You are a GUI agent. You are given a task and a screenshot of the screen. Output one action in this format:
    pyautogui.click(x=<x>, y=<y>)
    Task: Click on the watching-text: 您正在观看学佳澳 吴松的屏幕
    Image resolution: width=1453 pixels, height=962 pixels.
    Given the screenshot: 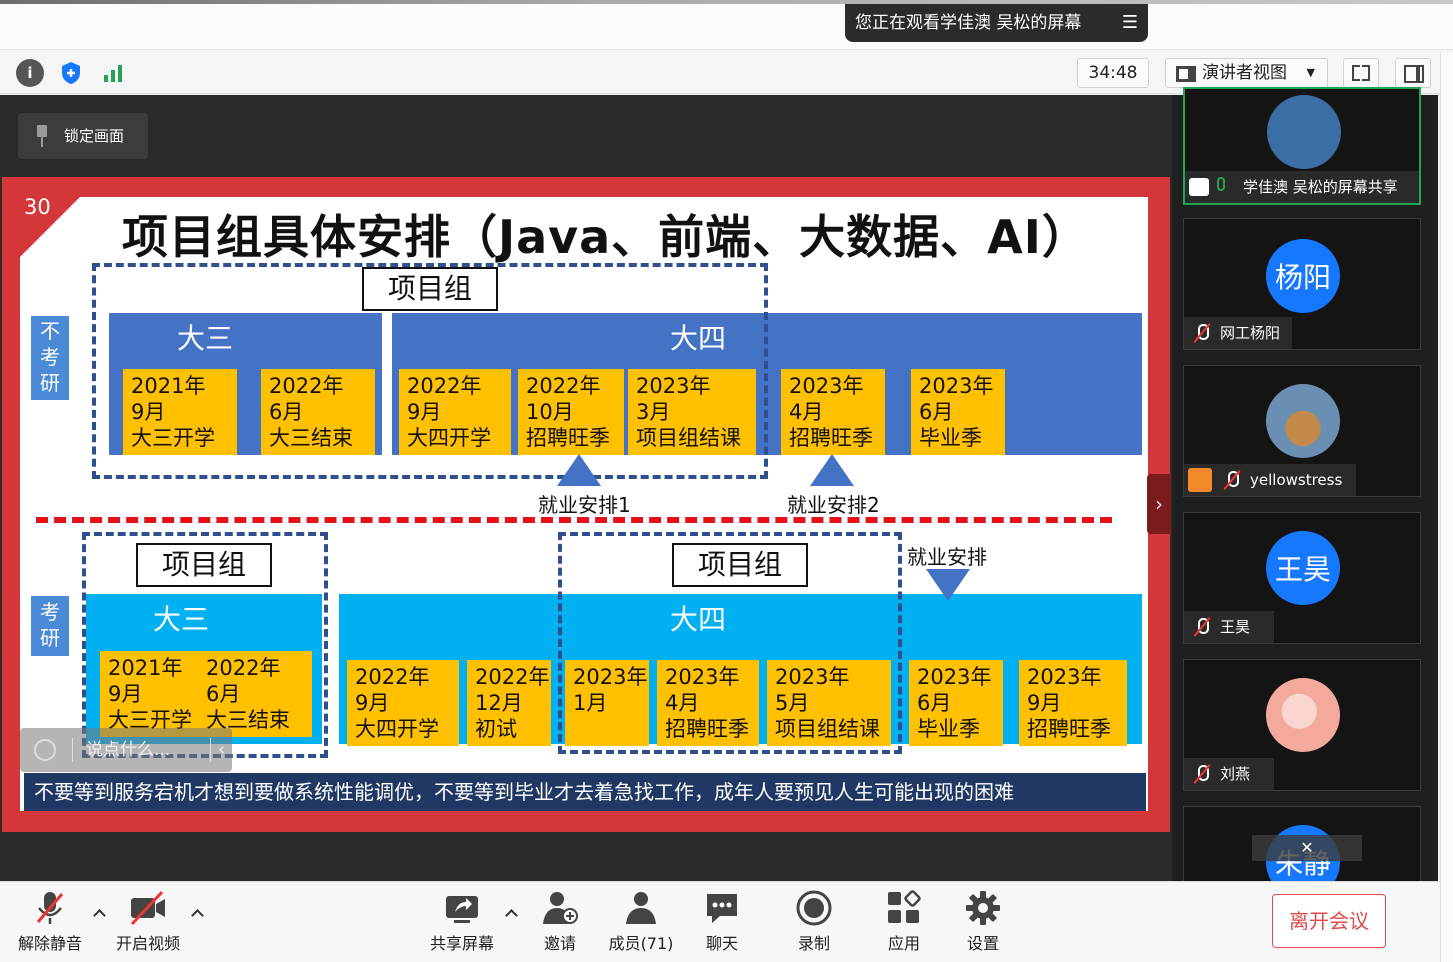 What is the action you would take?
    pyautogui.click(x=968, y=23)
    